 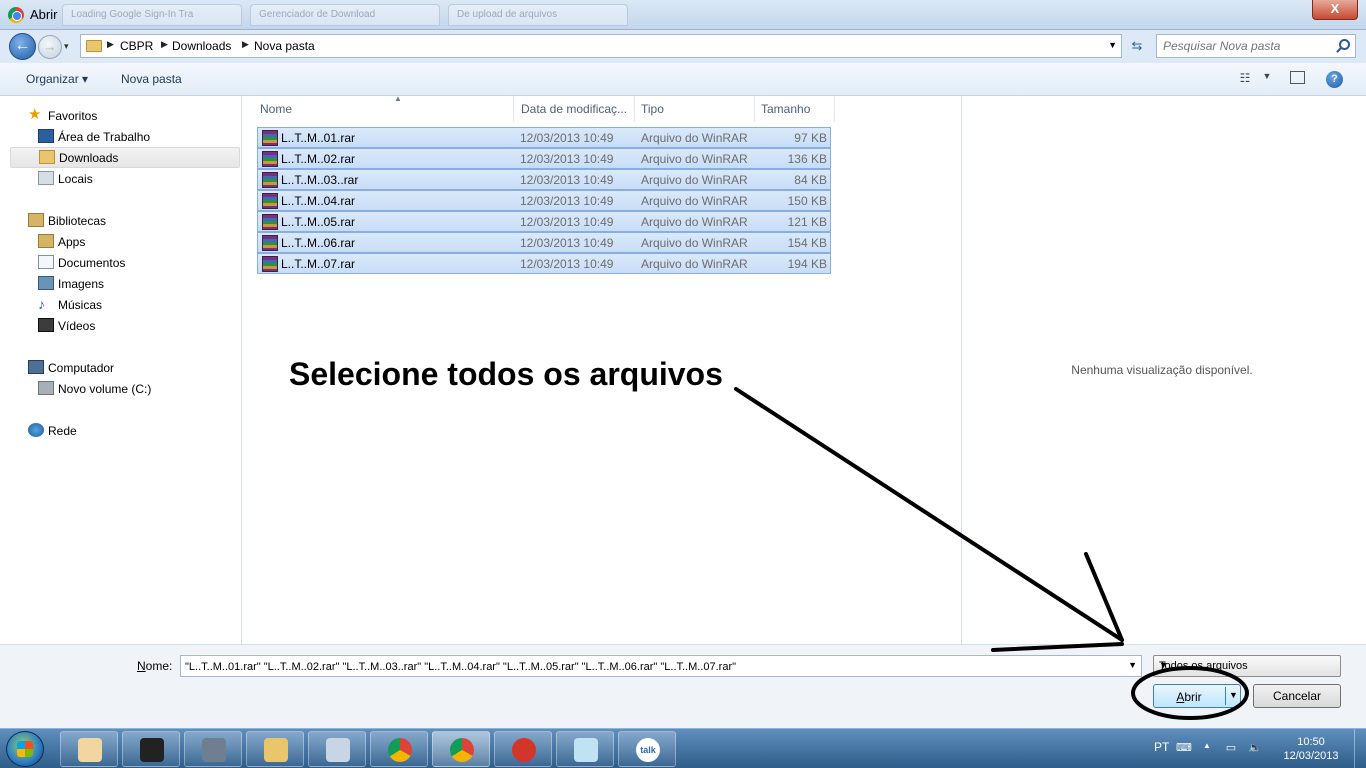 I want to click on open-button: Abrir ▼, so click(x=1197, y=696).